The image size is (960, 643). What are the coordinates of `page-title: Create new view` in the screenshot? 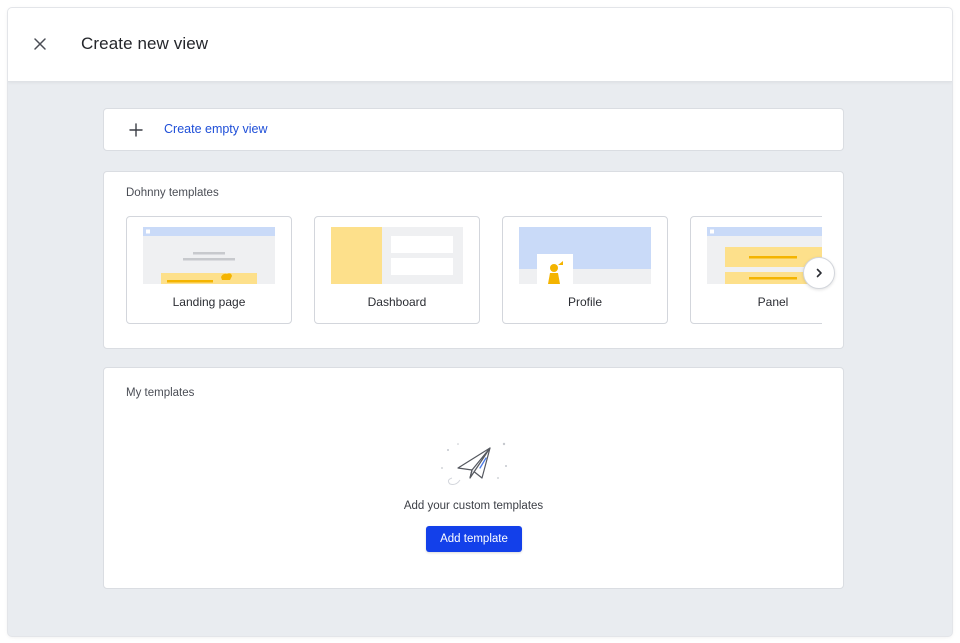 It's located at (145, 43).